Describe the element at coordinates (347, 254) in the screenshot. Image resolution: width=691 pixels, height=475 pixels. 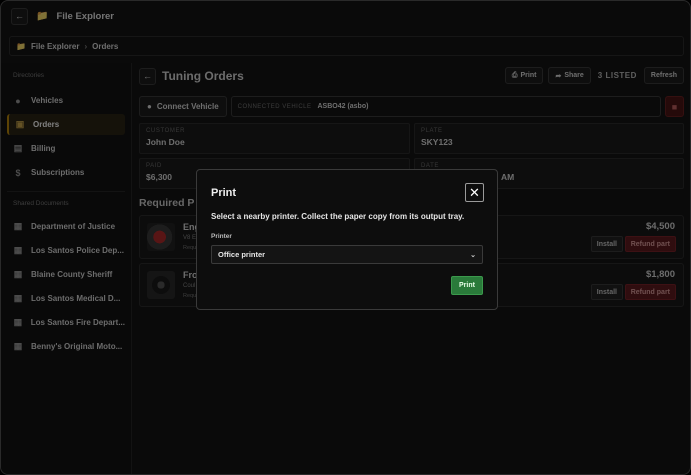
I see `printer-select: Office printer ⌄` at that location.